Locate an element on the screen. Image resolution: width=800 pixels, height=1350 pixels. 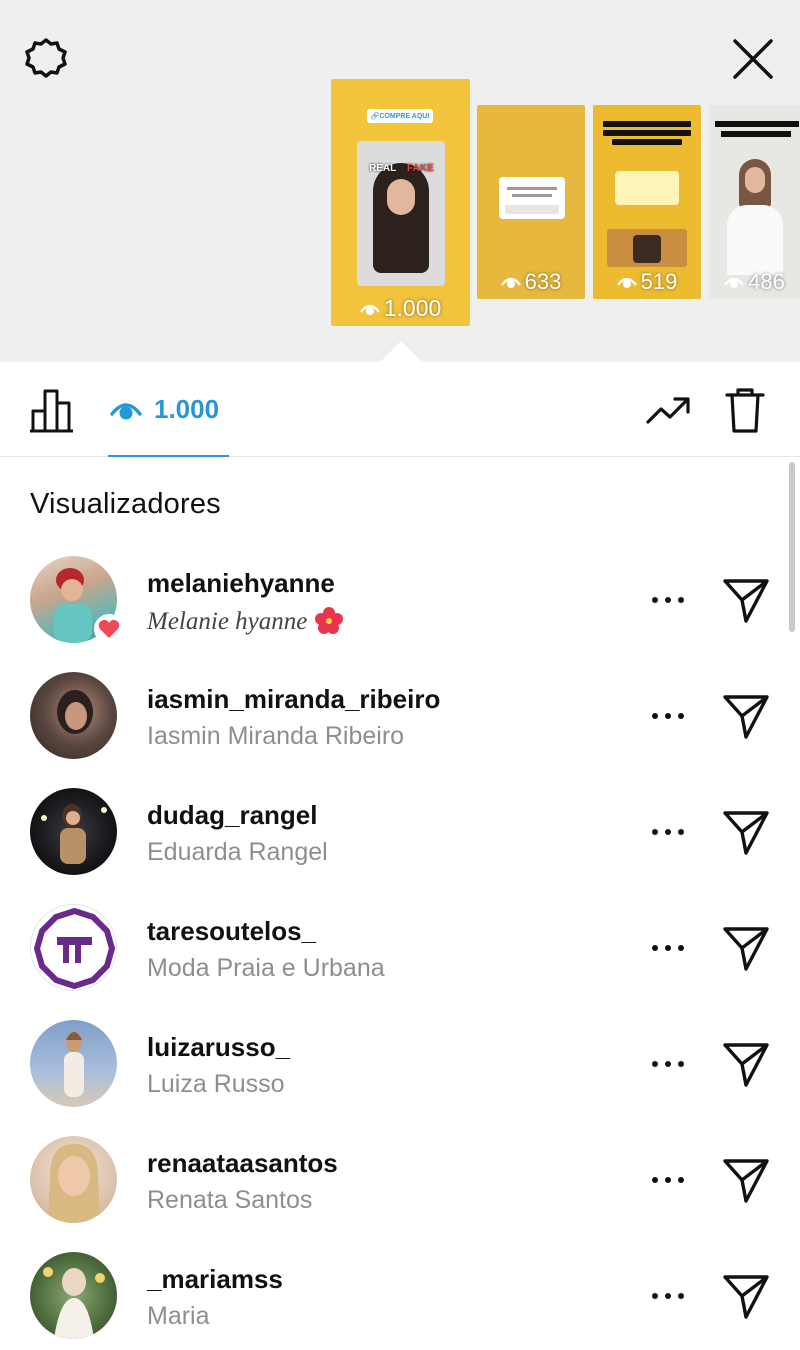
settings-button is located at coordinates (46, 59).